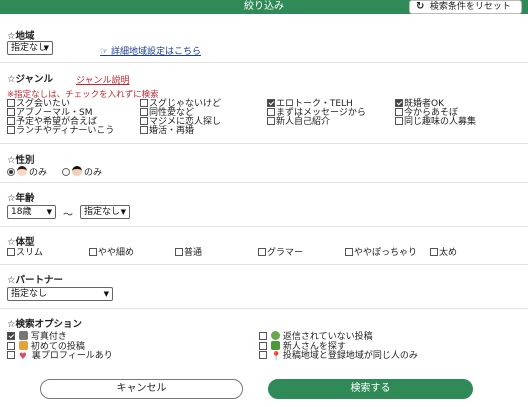 The height and width of the screenshot is (407, 528). I want to click on age-from-value: 18歳, so click(21, 212).